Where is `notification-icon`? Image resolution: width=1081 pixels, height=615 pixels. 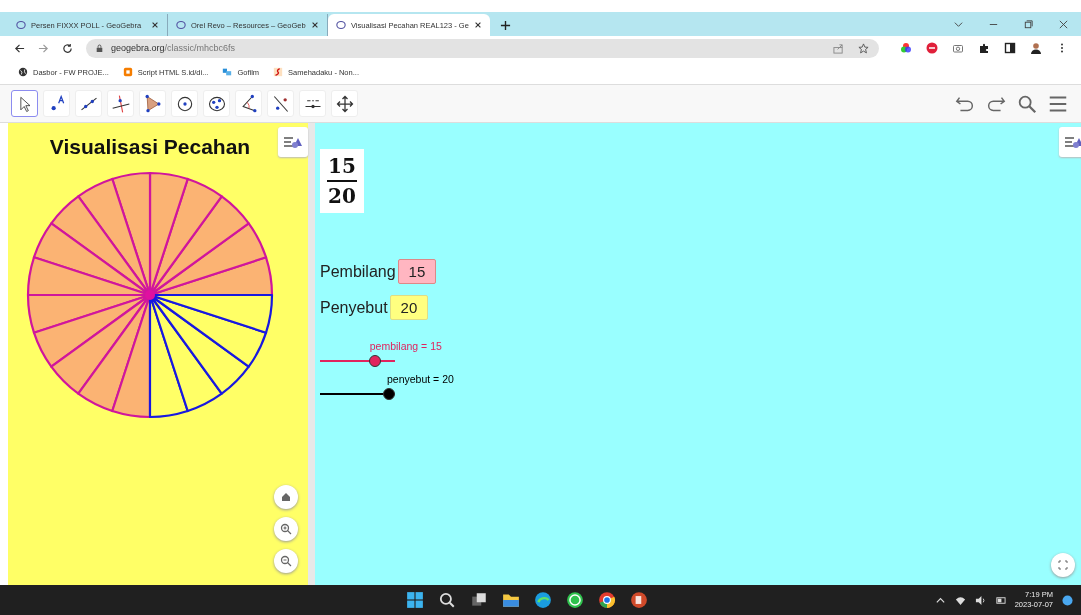 notification-icon is located at coordinates (1067, 600).